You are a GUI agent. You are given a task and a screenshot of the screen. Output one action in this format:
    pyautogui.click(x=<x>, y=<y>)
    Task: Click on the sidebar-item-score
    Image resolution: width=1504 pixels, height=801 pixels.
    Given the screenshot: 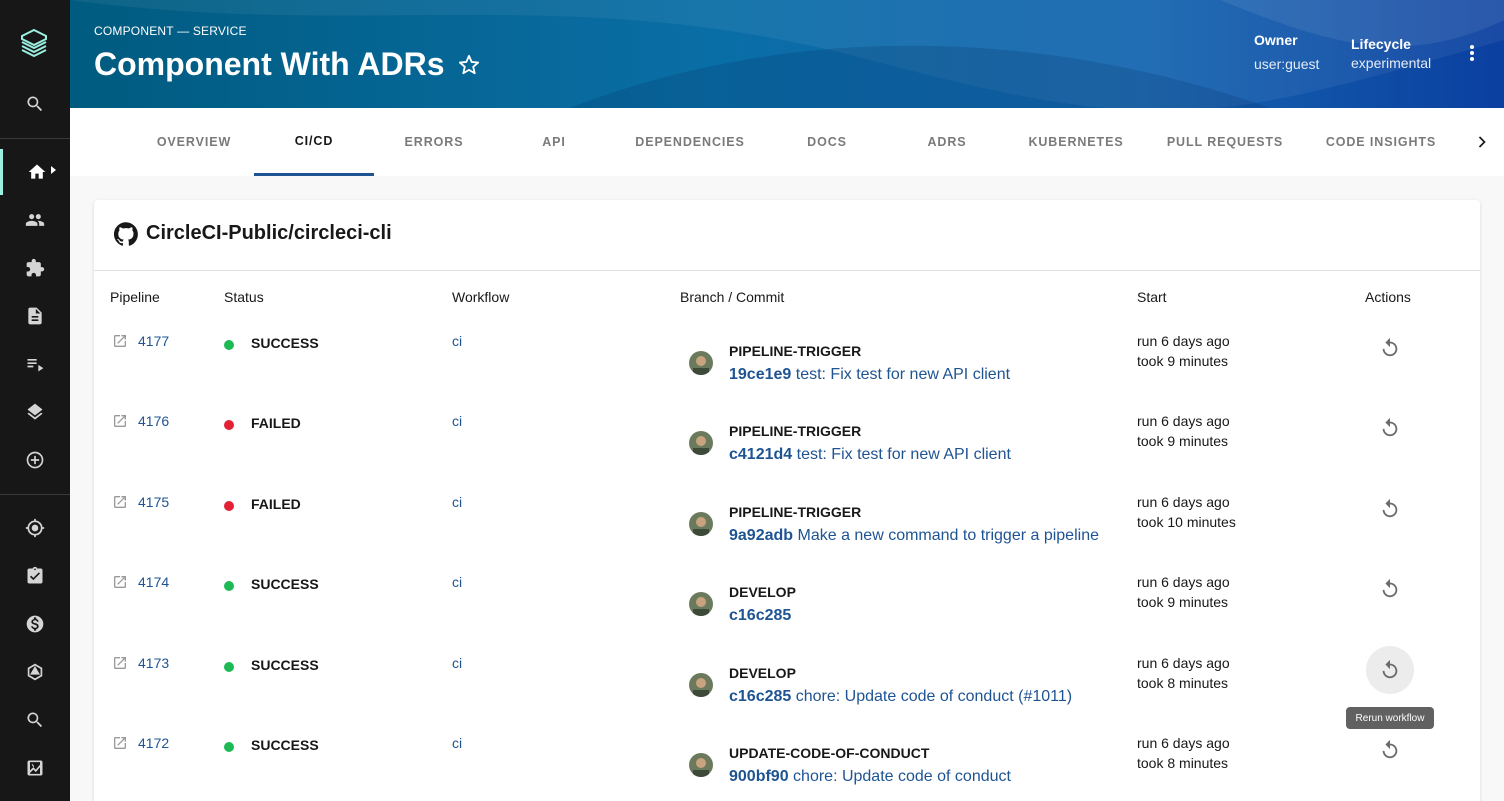 What is the action you would take?
    pyautogui.click(x=35, y=768)
    